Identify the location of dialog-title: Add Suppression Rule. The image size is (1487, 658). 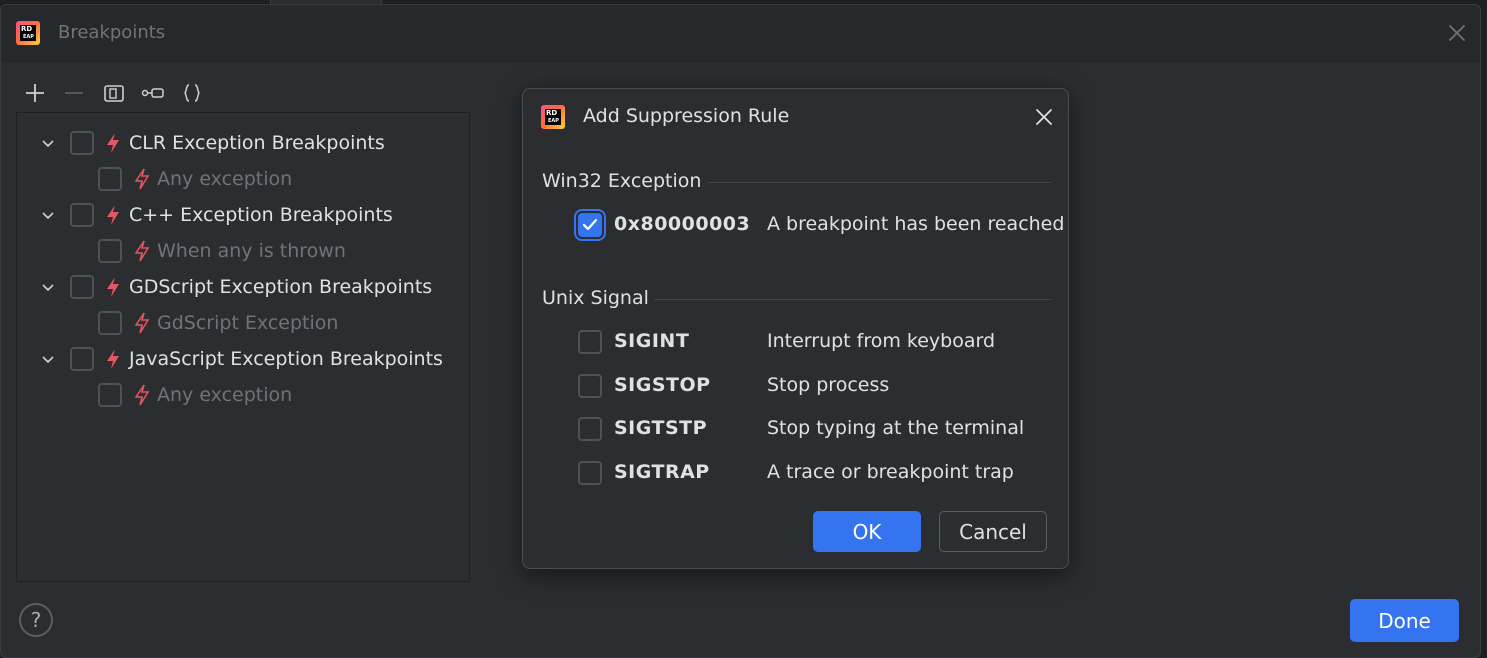
(686, 116).